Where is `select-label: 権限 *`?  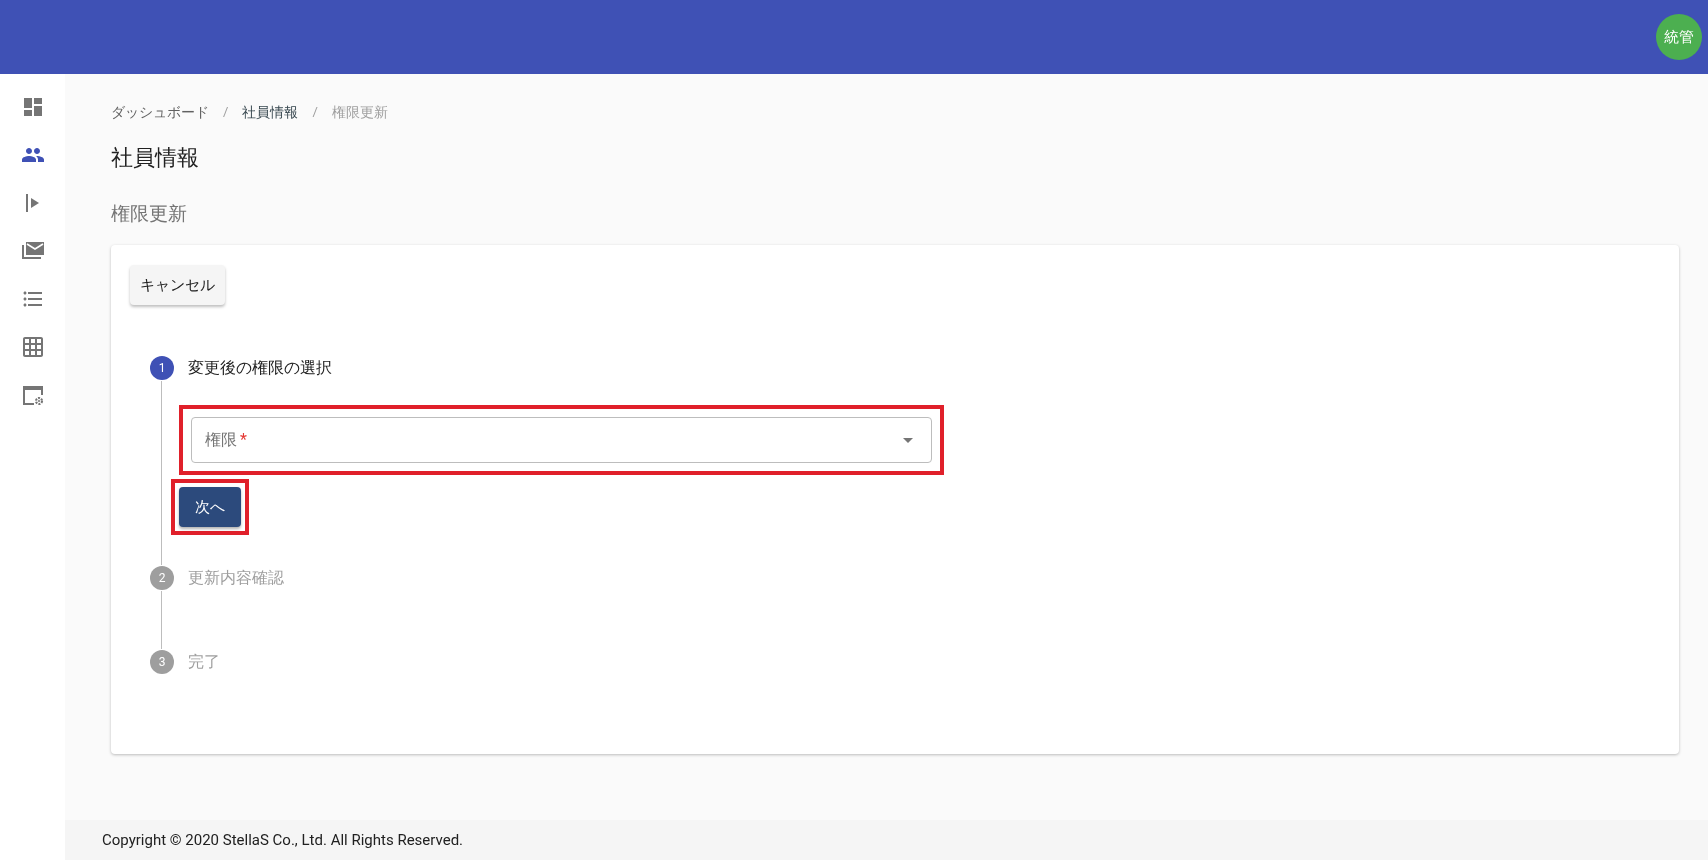
select-label: 権限 * is located at coordinates (226, 440).